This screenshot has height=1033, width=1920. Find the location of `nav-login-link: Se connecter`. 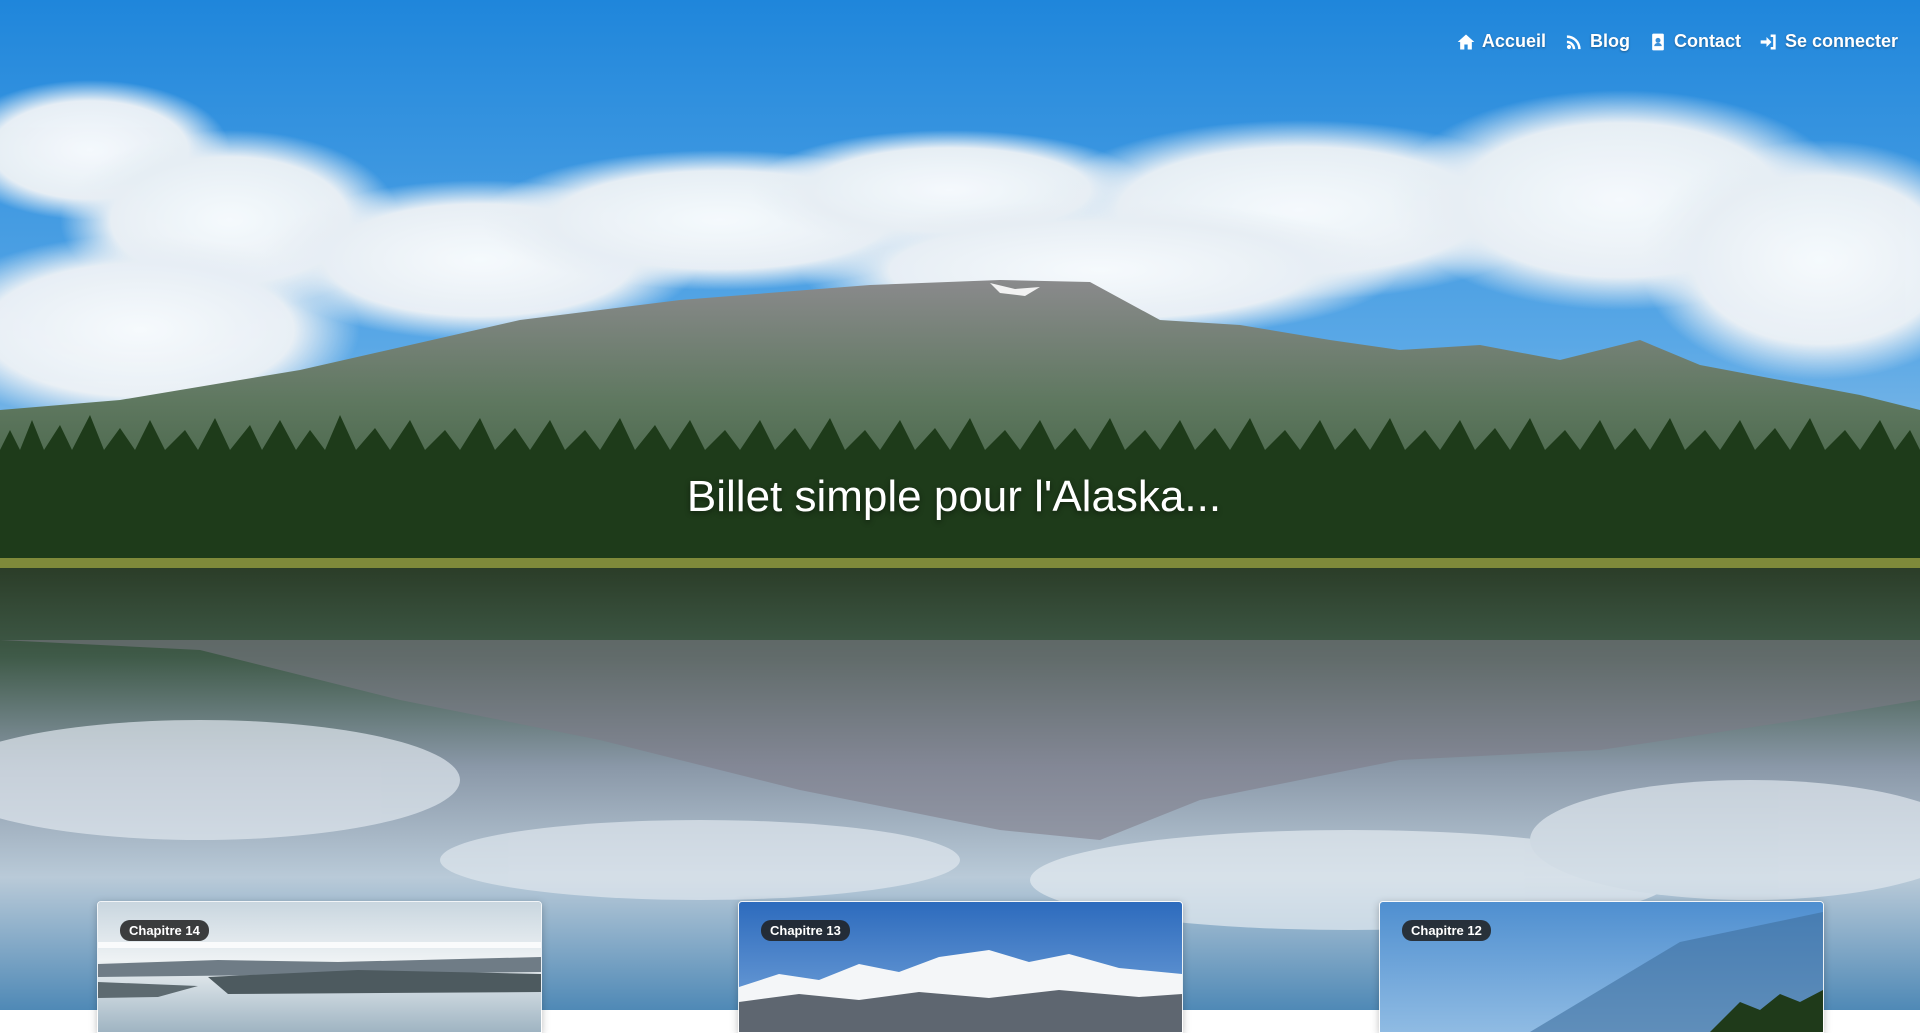

nav-login-link: Se connecter is located at coordinates (1828, 41).